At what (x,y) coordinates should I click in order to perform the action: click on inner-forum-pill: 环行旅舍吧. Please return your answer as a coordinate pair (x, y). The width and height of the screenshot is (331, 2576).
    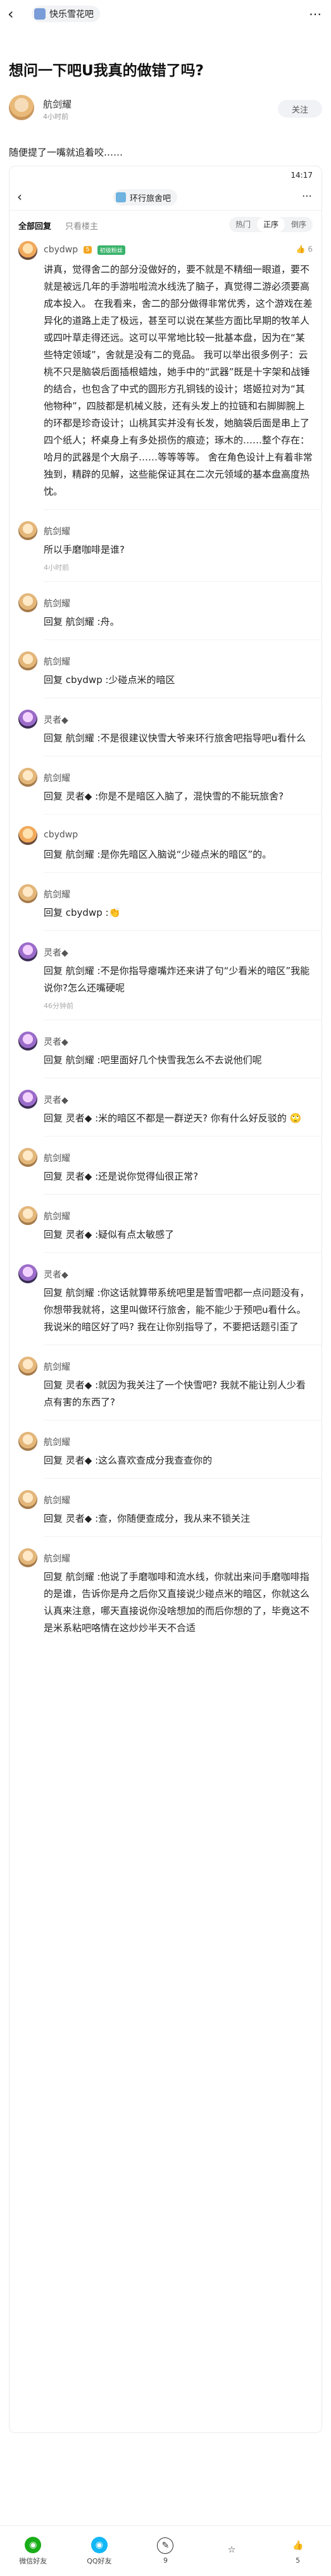
    Looking at the image, I should click on (146, 198).